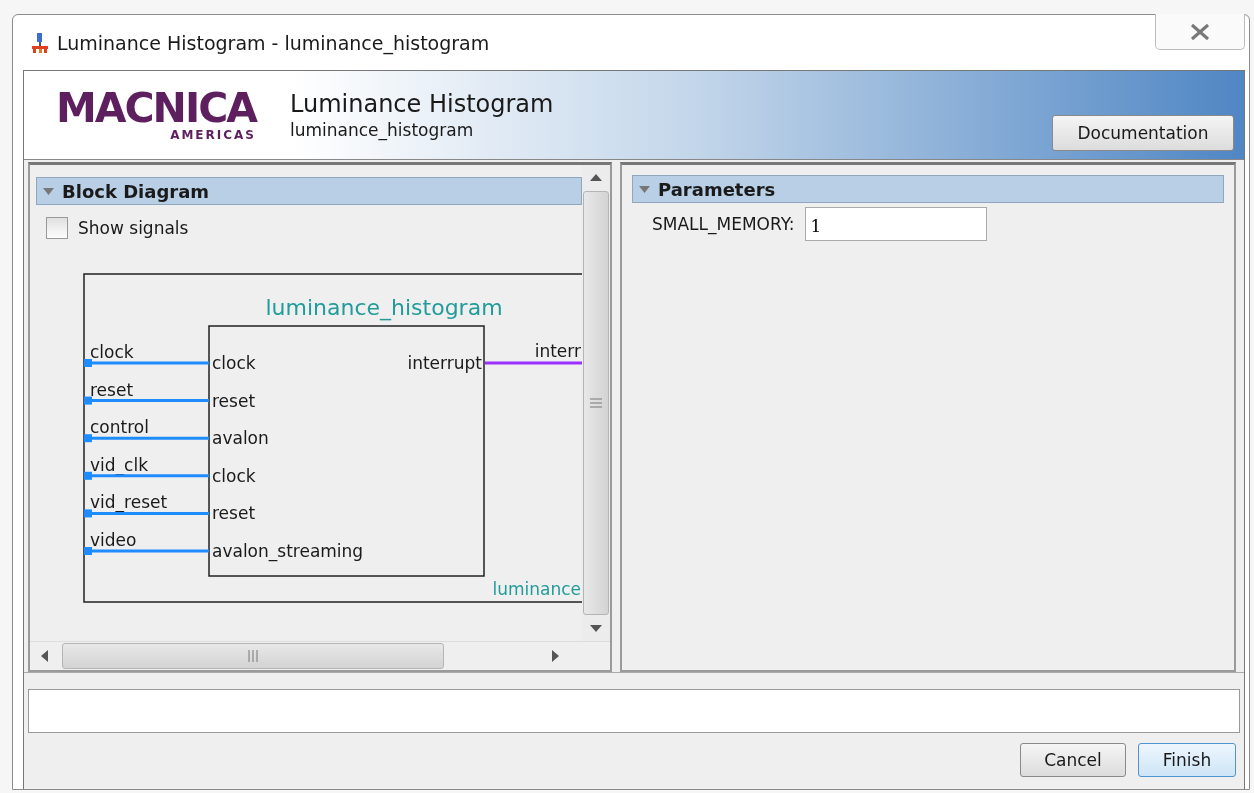 The height and width of the screenshot is (793, 1254). Describe the element at coordinates (723, 224) in the screenshot. I see `parameter-label: SMALL_MEMORY:` at that location.